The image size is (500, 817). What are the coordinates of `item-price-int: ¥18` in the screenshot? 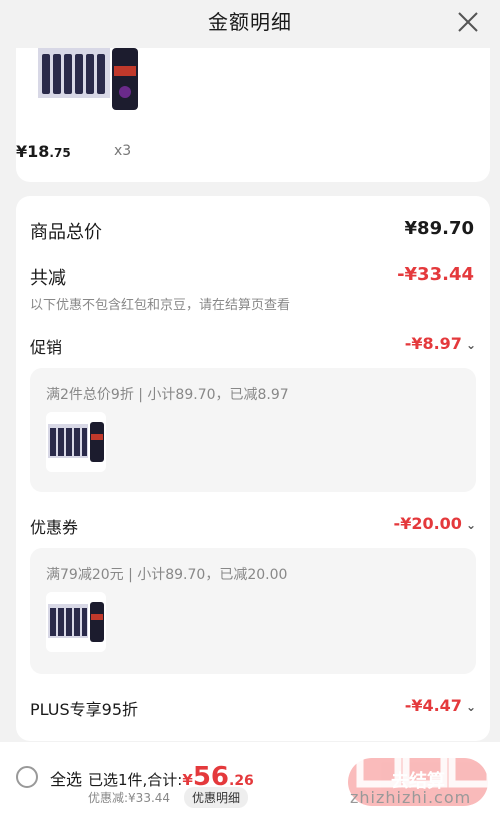 It's located at (33, 151).